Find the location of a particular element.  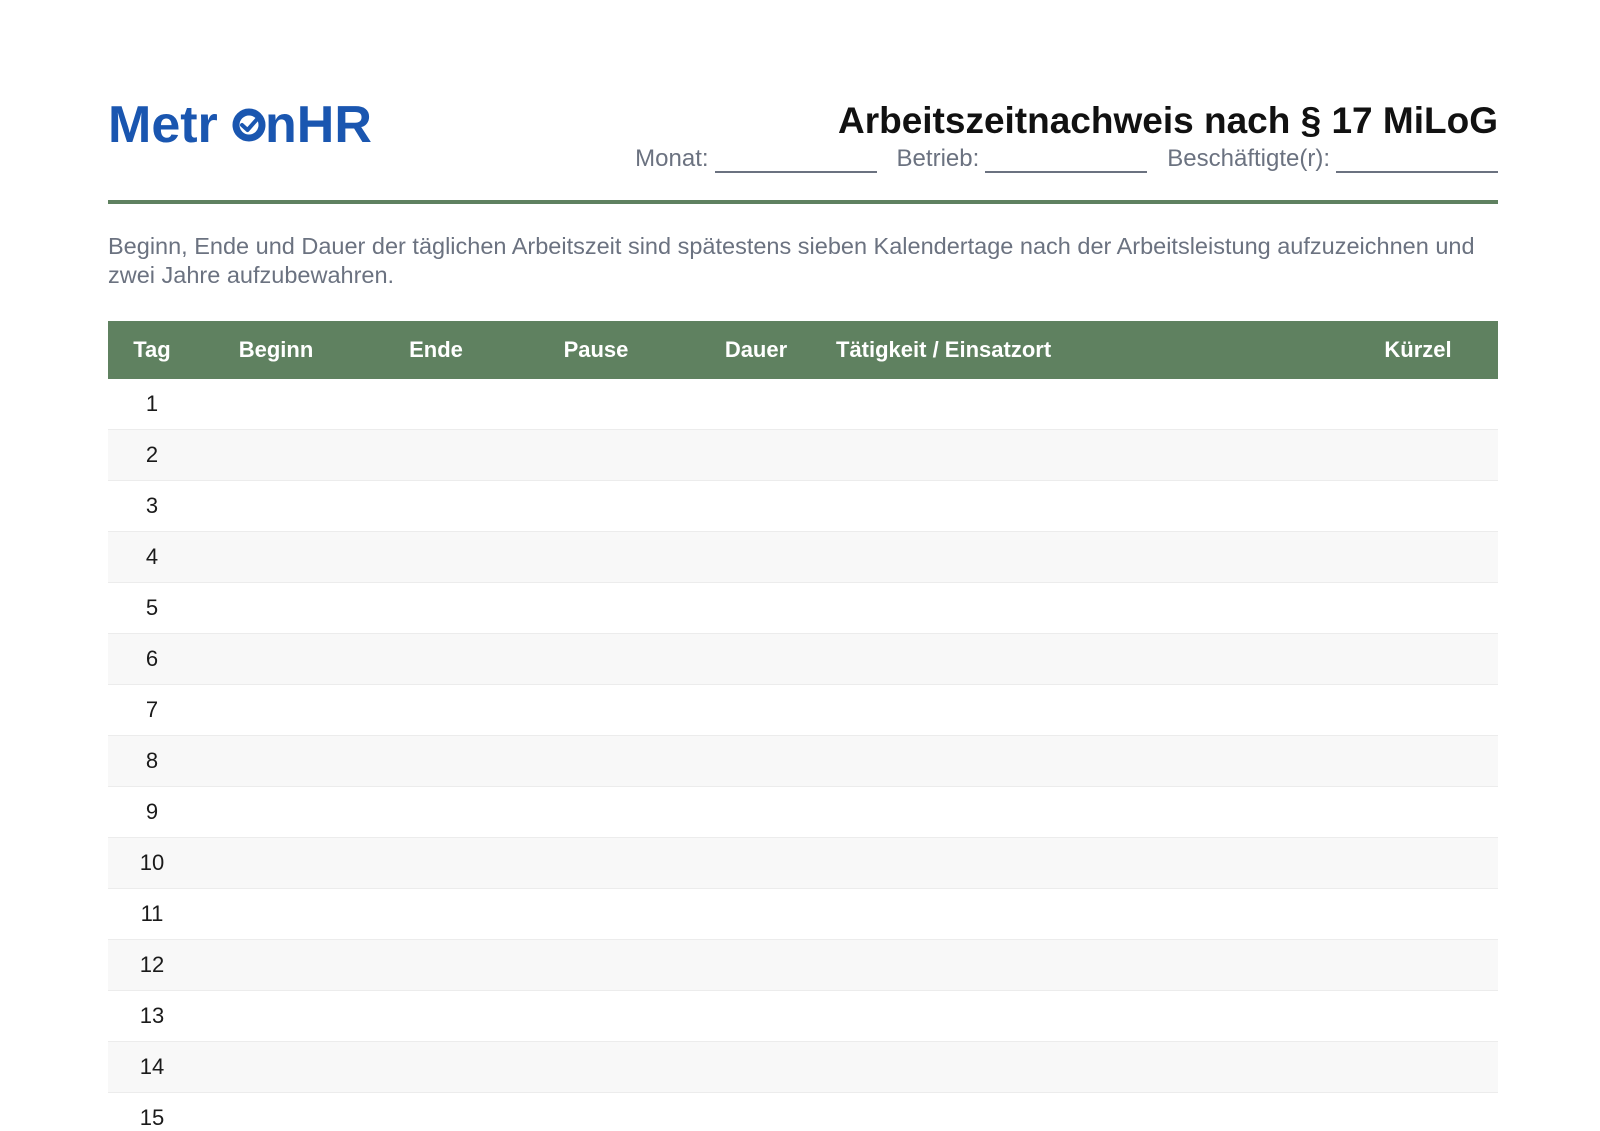

day-cell: 4 is located at coordinates (152, 556).